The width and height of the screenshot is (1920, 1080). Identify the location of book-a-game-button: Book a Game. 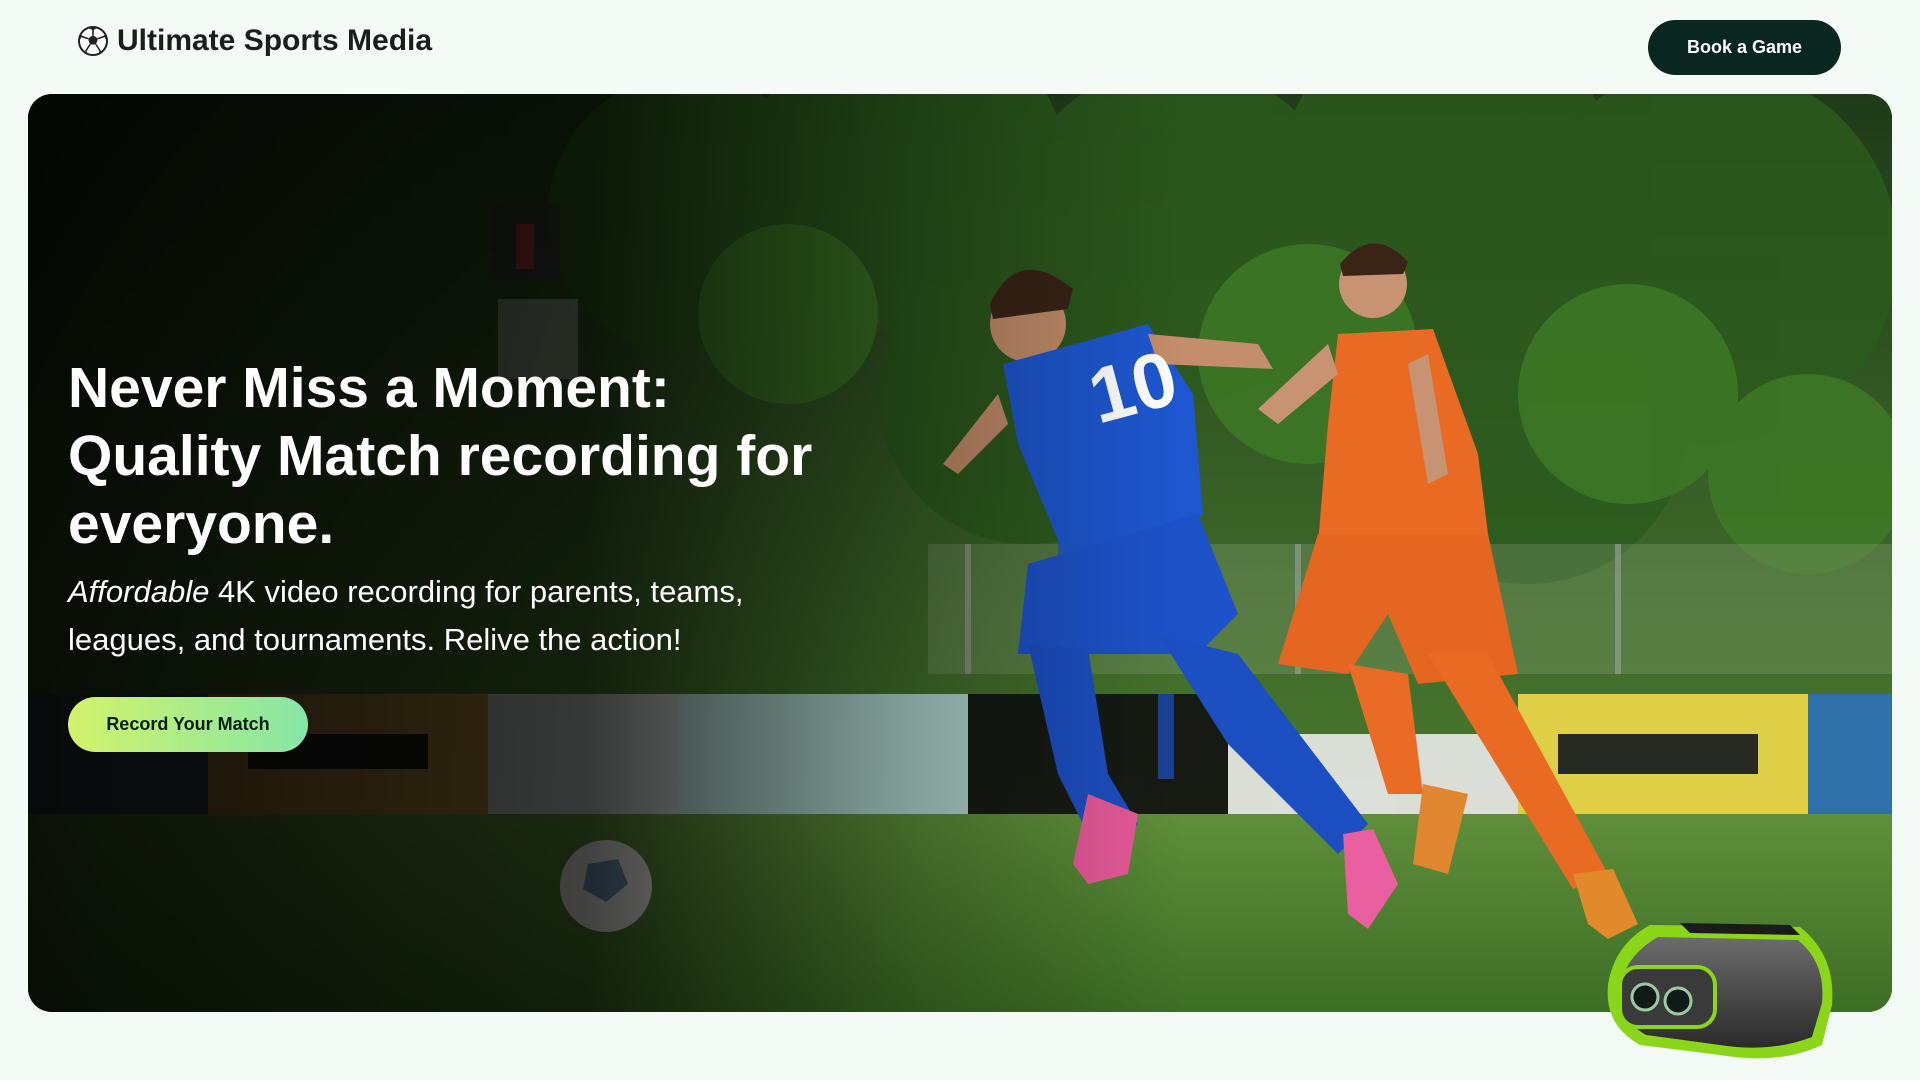
(1744, 47).